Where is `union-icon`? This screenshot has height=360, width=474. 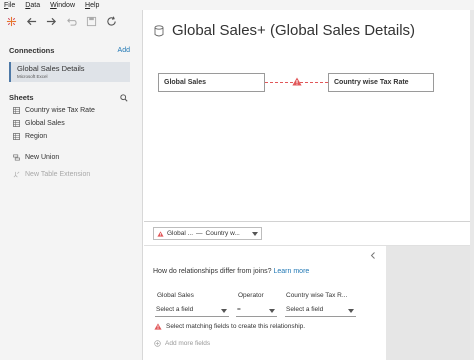 union-icon is located at coordinates (16, 157).